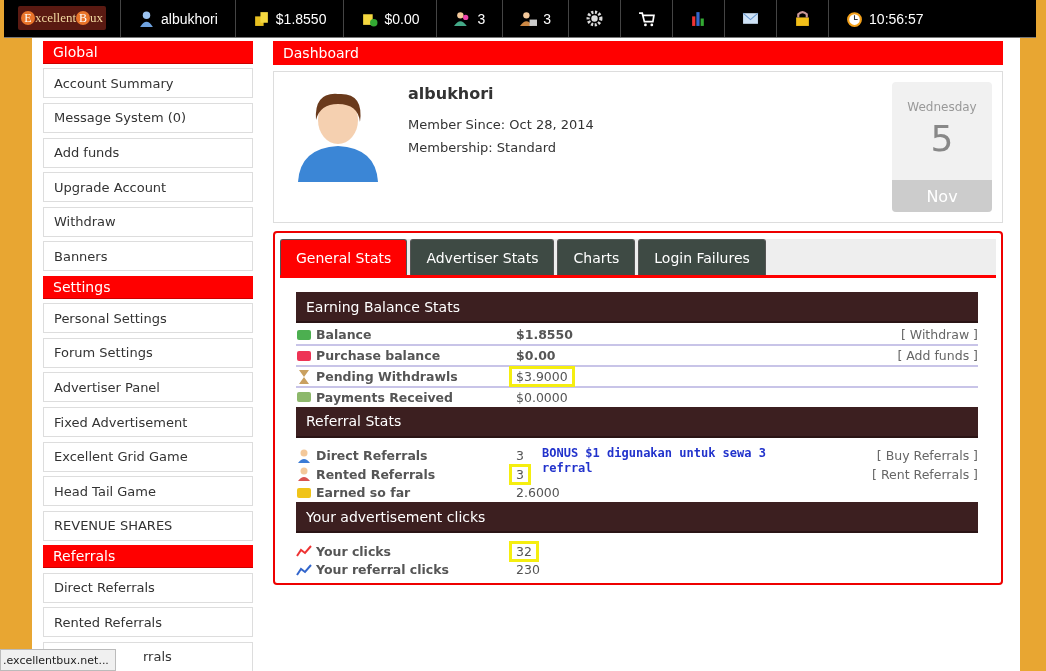 This screenshot has width=1046, height=671. I want to click on stat-label: Your referral clicks, so click(383, 570).